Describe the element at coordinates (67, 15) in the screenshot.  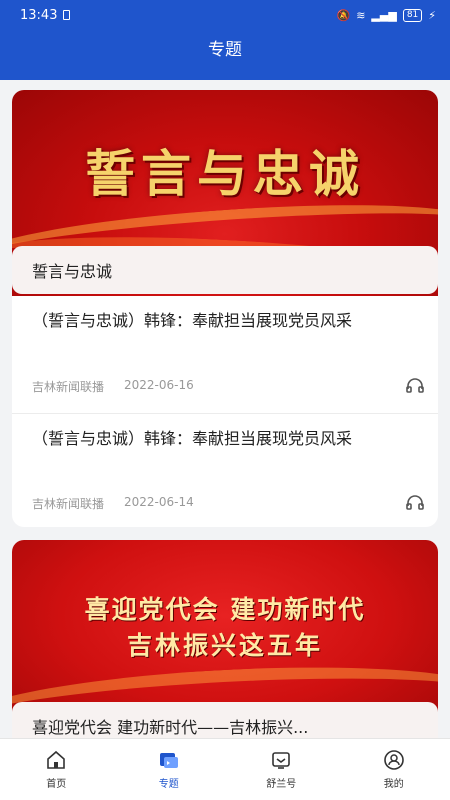
I see `sim-icon` at that location.